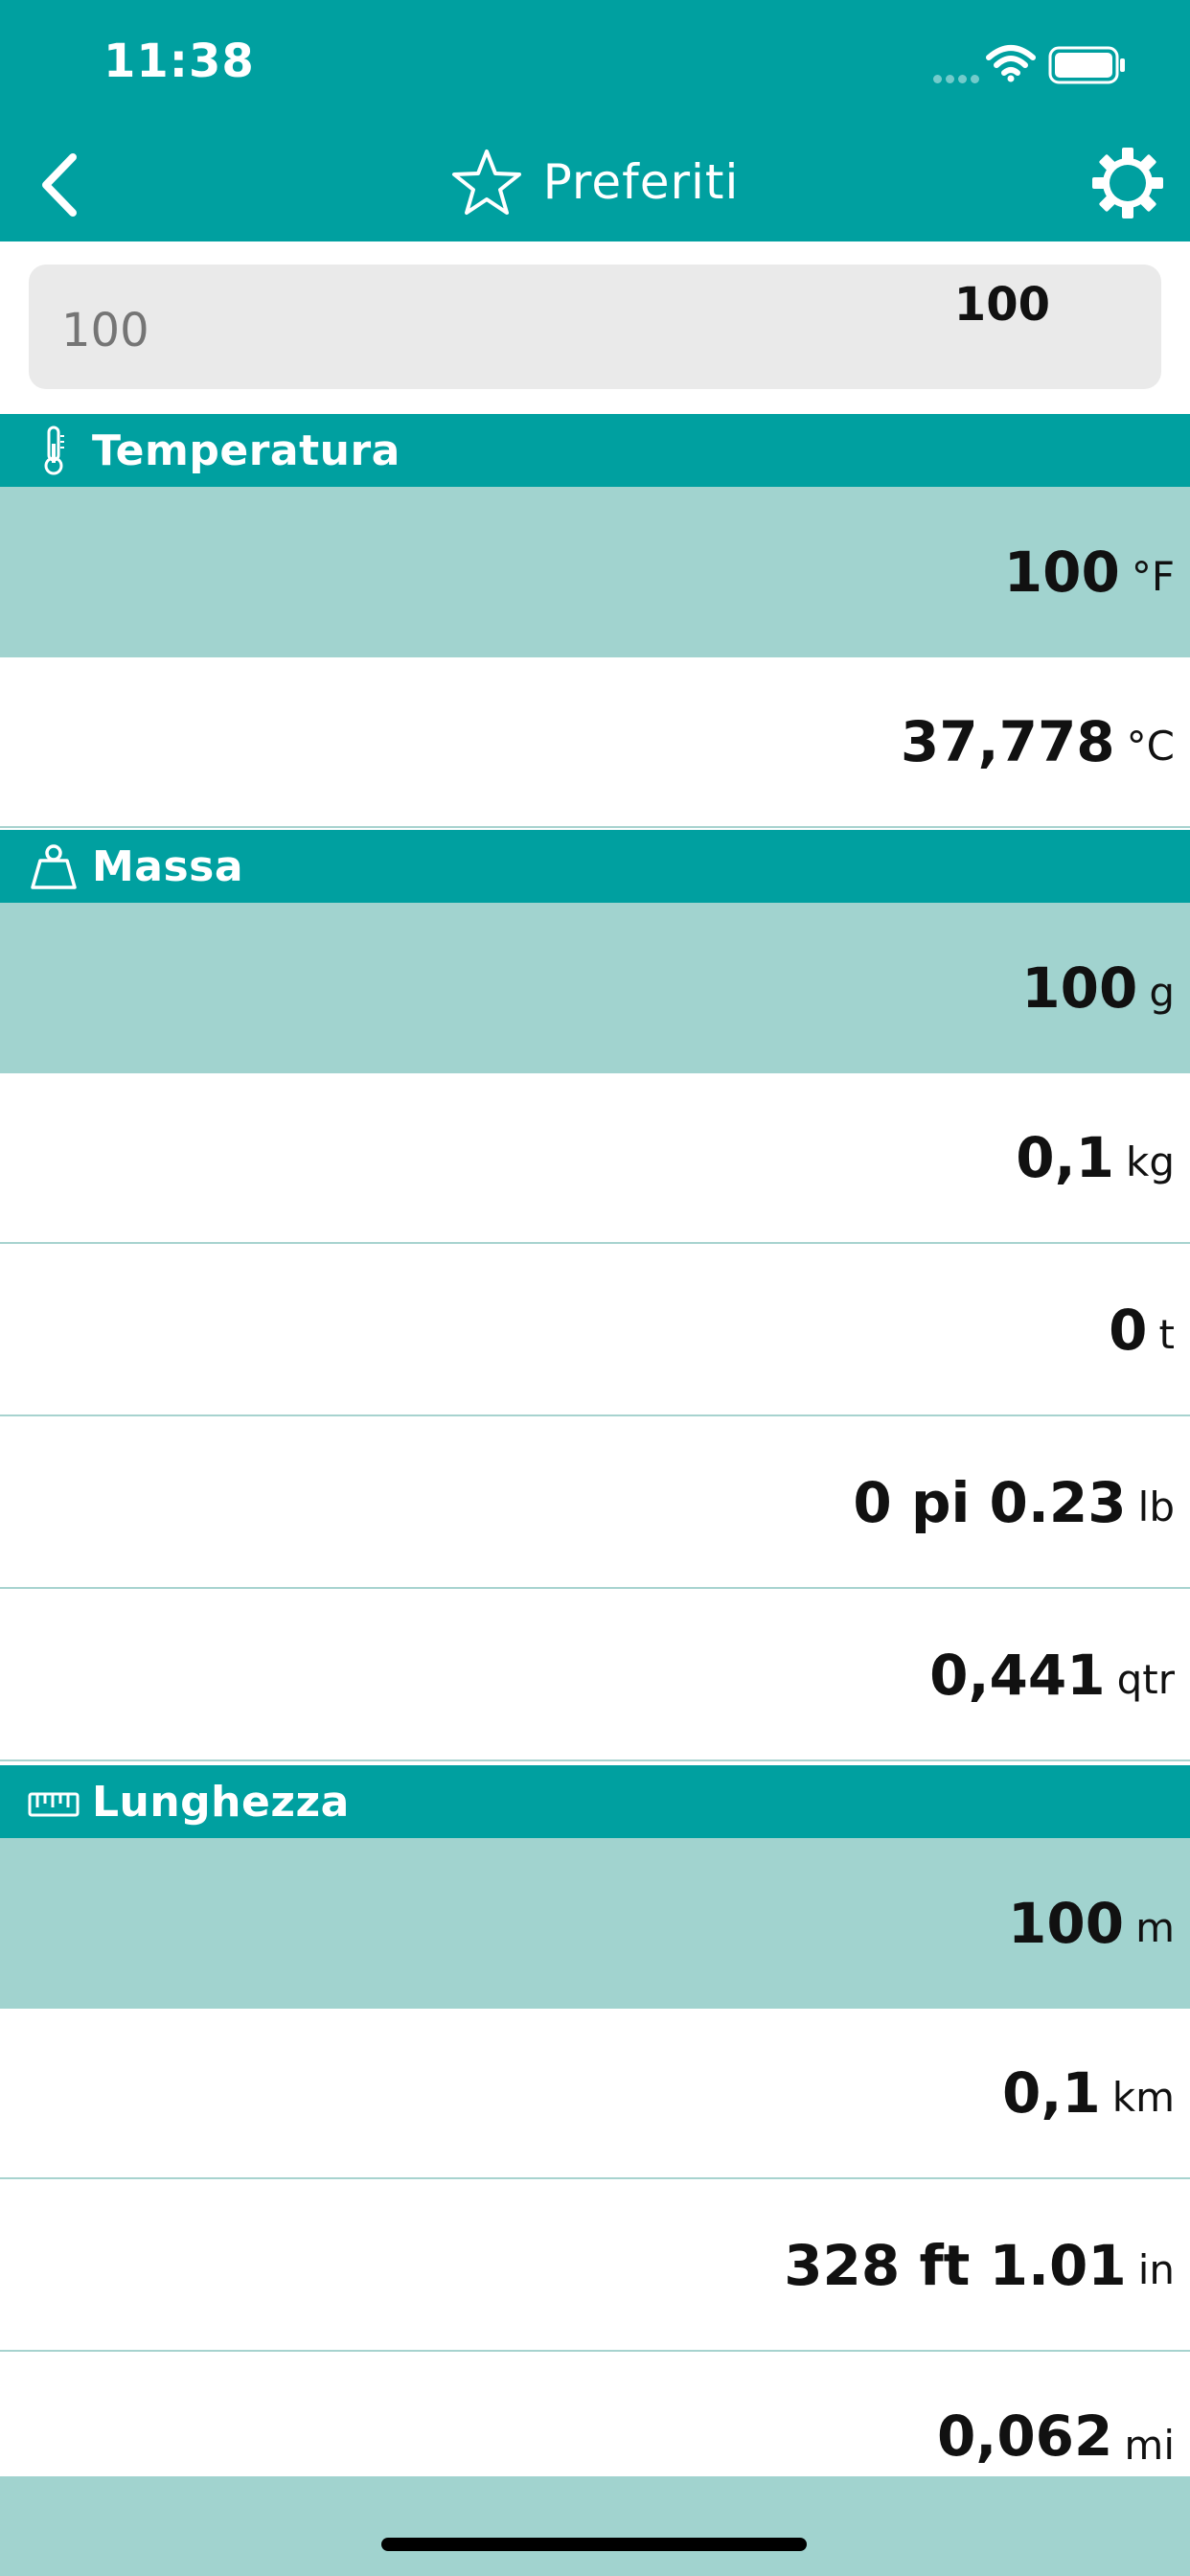  Describe the element at coordinates (595, 1924) in the screenshot. I see `conversion-row-highlight: 100 m` at that location.